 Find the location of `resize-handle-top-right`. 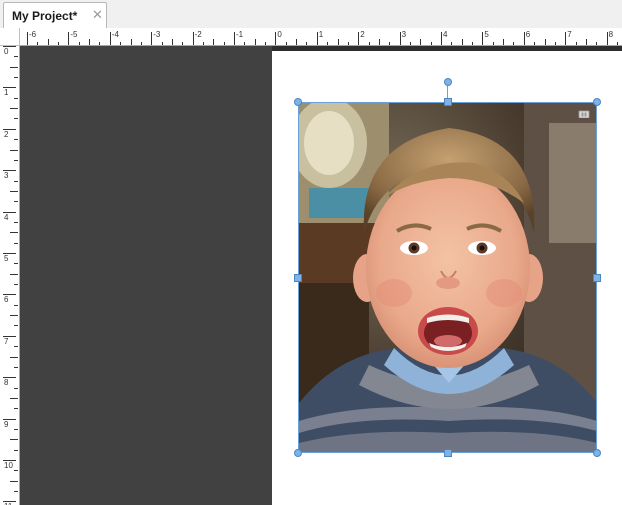

resize-handle-top-right is located at coordinates (597, 102).